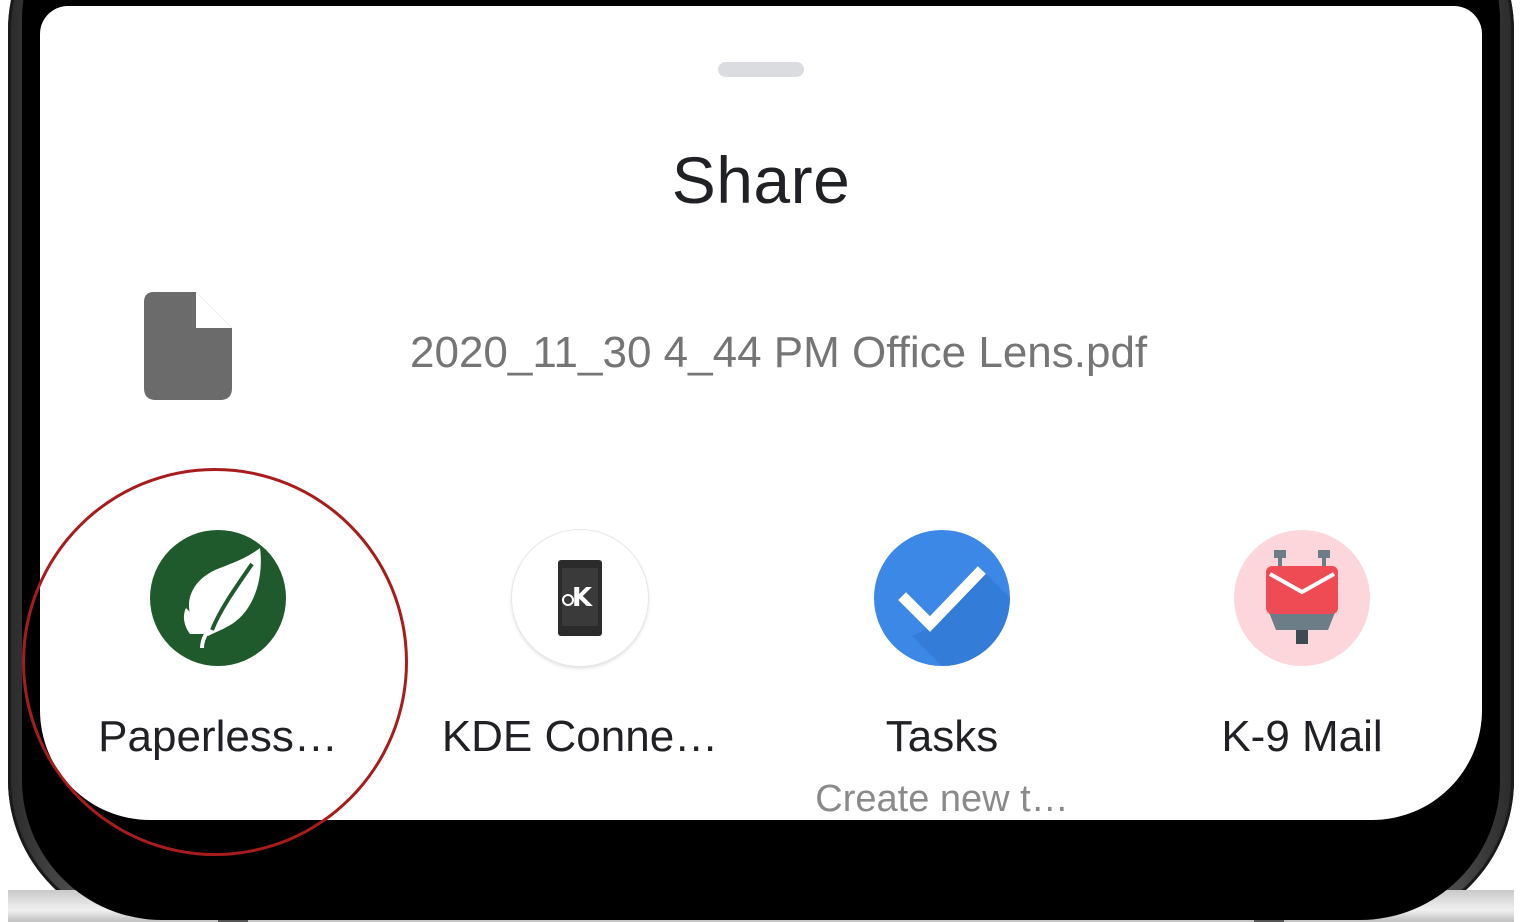  I want to click on svg-text: K, so click(582, 598).